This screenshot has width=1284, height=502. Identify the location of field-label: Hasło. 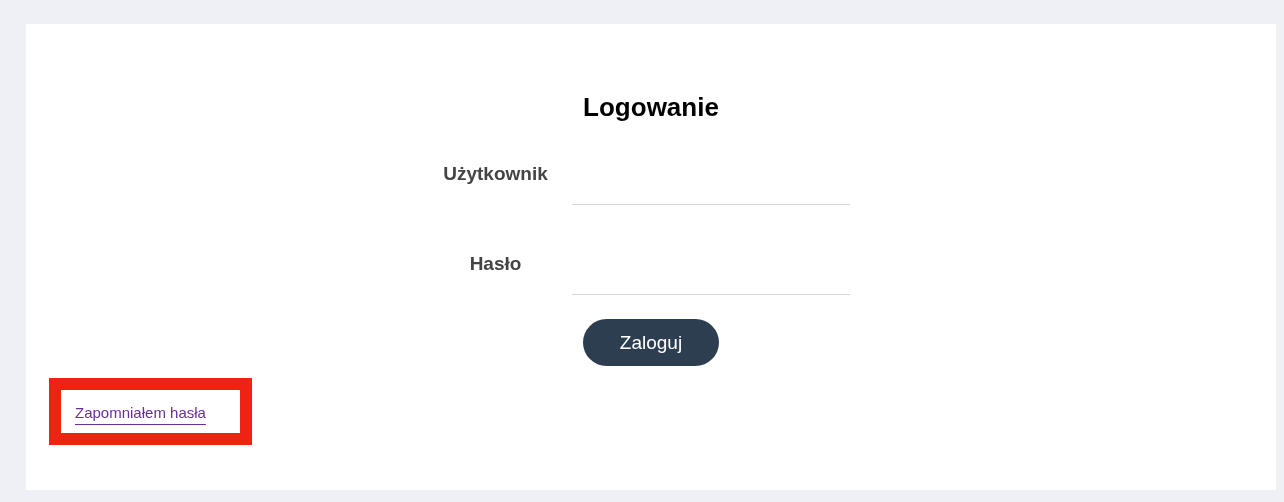
(495, 264).